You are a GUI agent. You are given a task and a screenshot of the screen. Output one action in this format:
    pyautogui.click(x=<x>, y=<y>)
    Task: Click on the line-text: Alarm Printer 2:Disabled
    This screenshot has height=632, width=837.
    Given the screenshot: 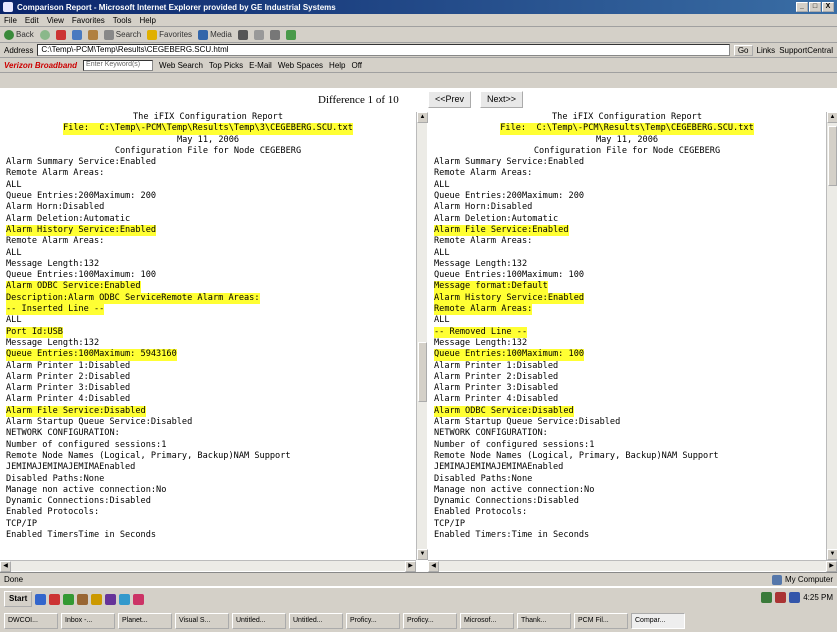 What is the action you would take?
    pyautogui.click(x=68, y=376)
    